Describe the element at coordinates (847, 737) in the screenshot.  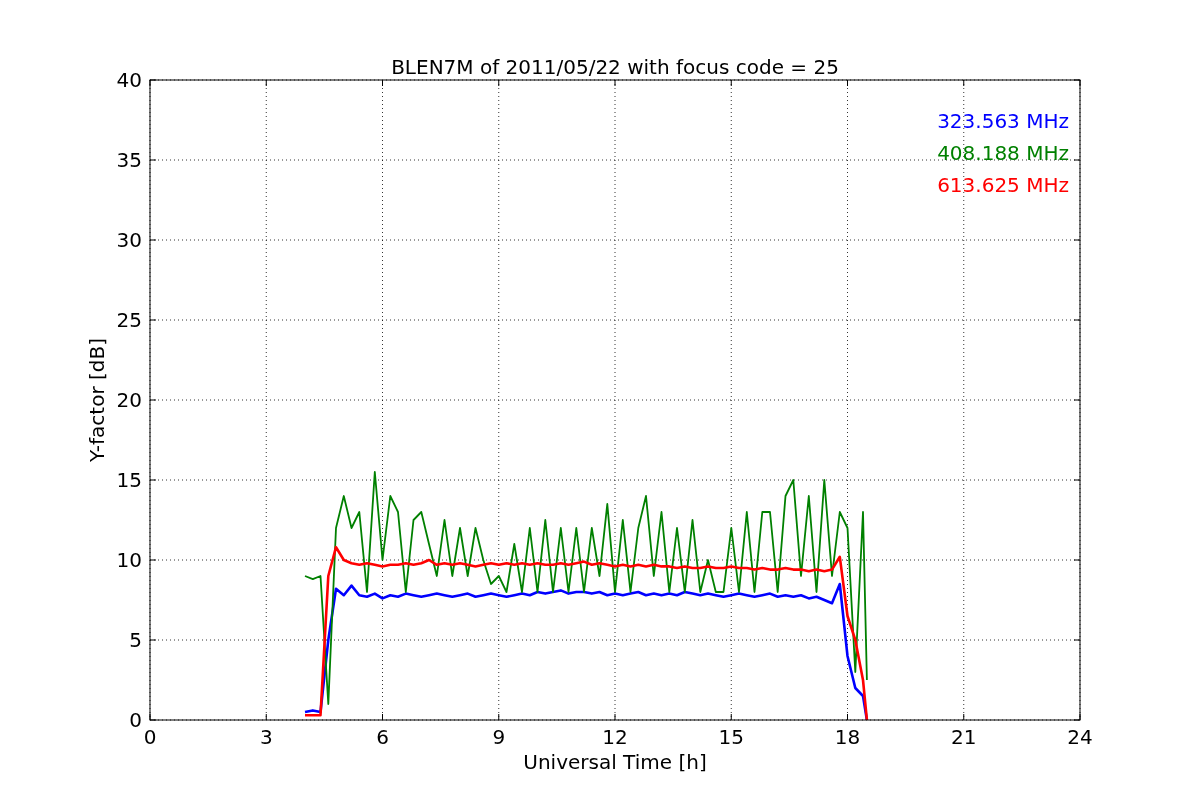
I see `x-tick-label: 18` at that location.